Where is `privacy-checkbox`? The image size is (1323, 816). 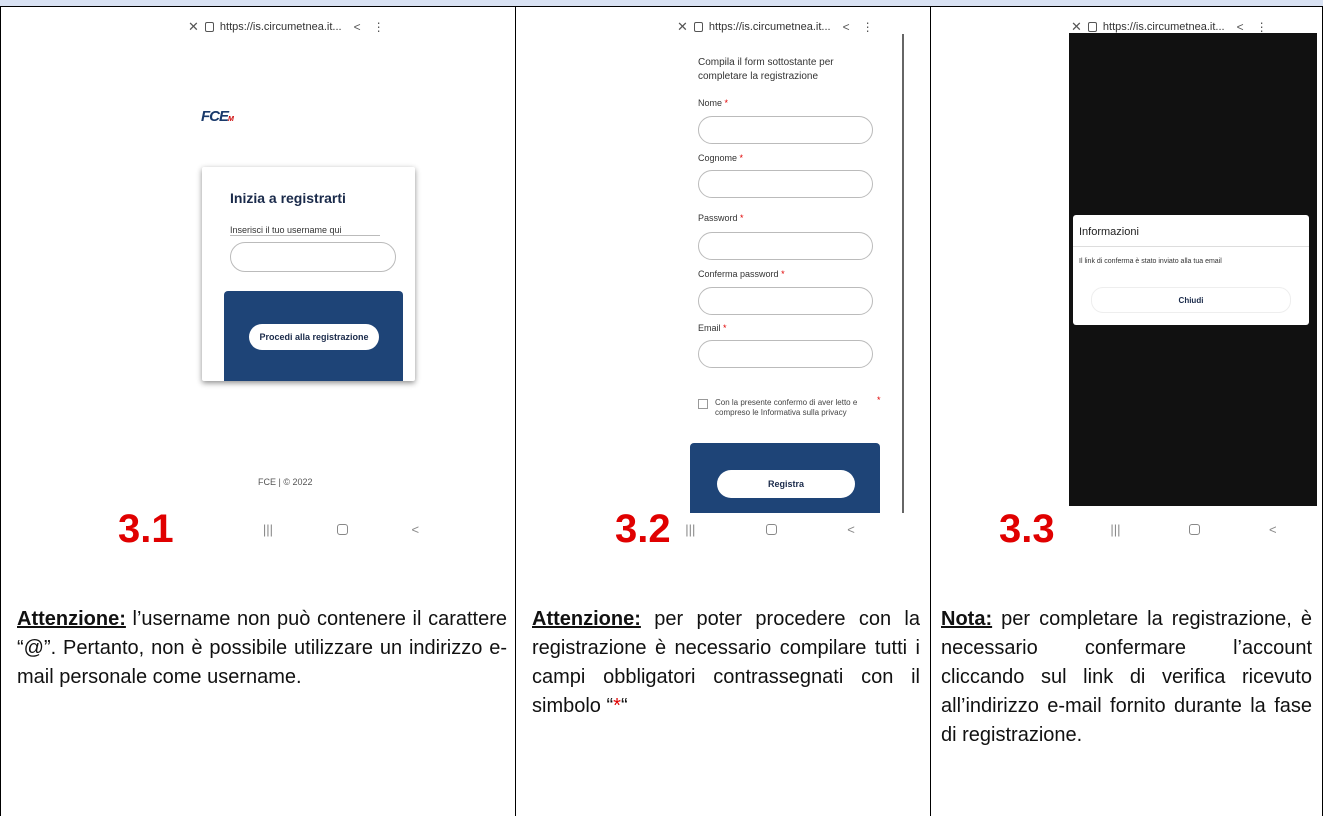
privacy-checkbox is located at coordinates (703, 404).